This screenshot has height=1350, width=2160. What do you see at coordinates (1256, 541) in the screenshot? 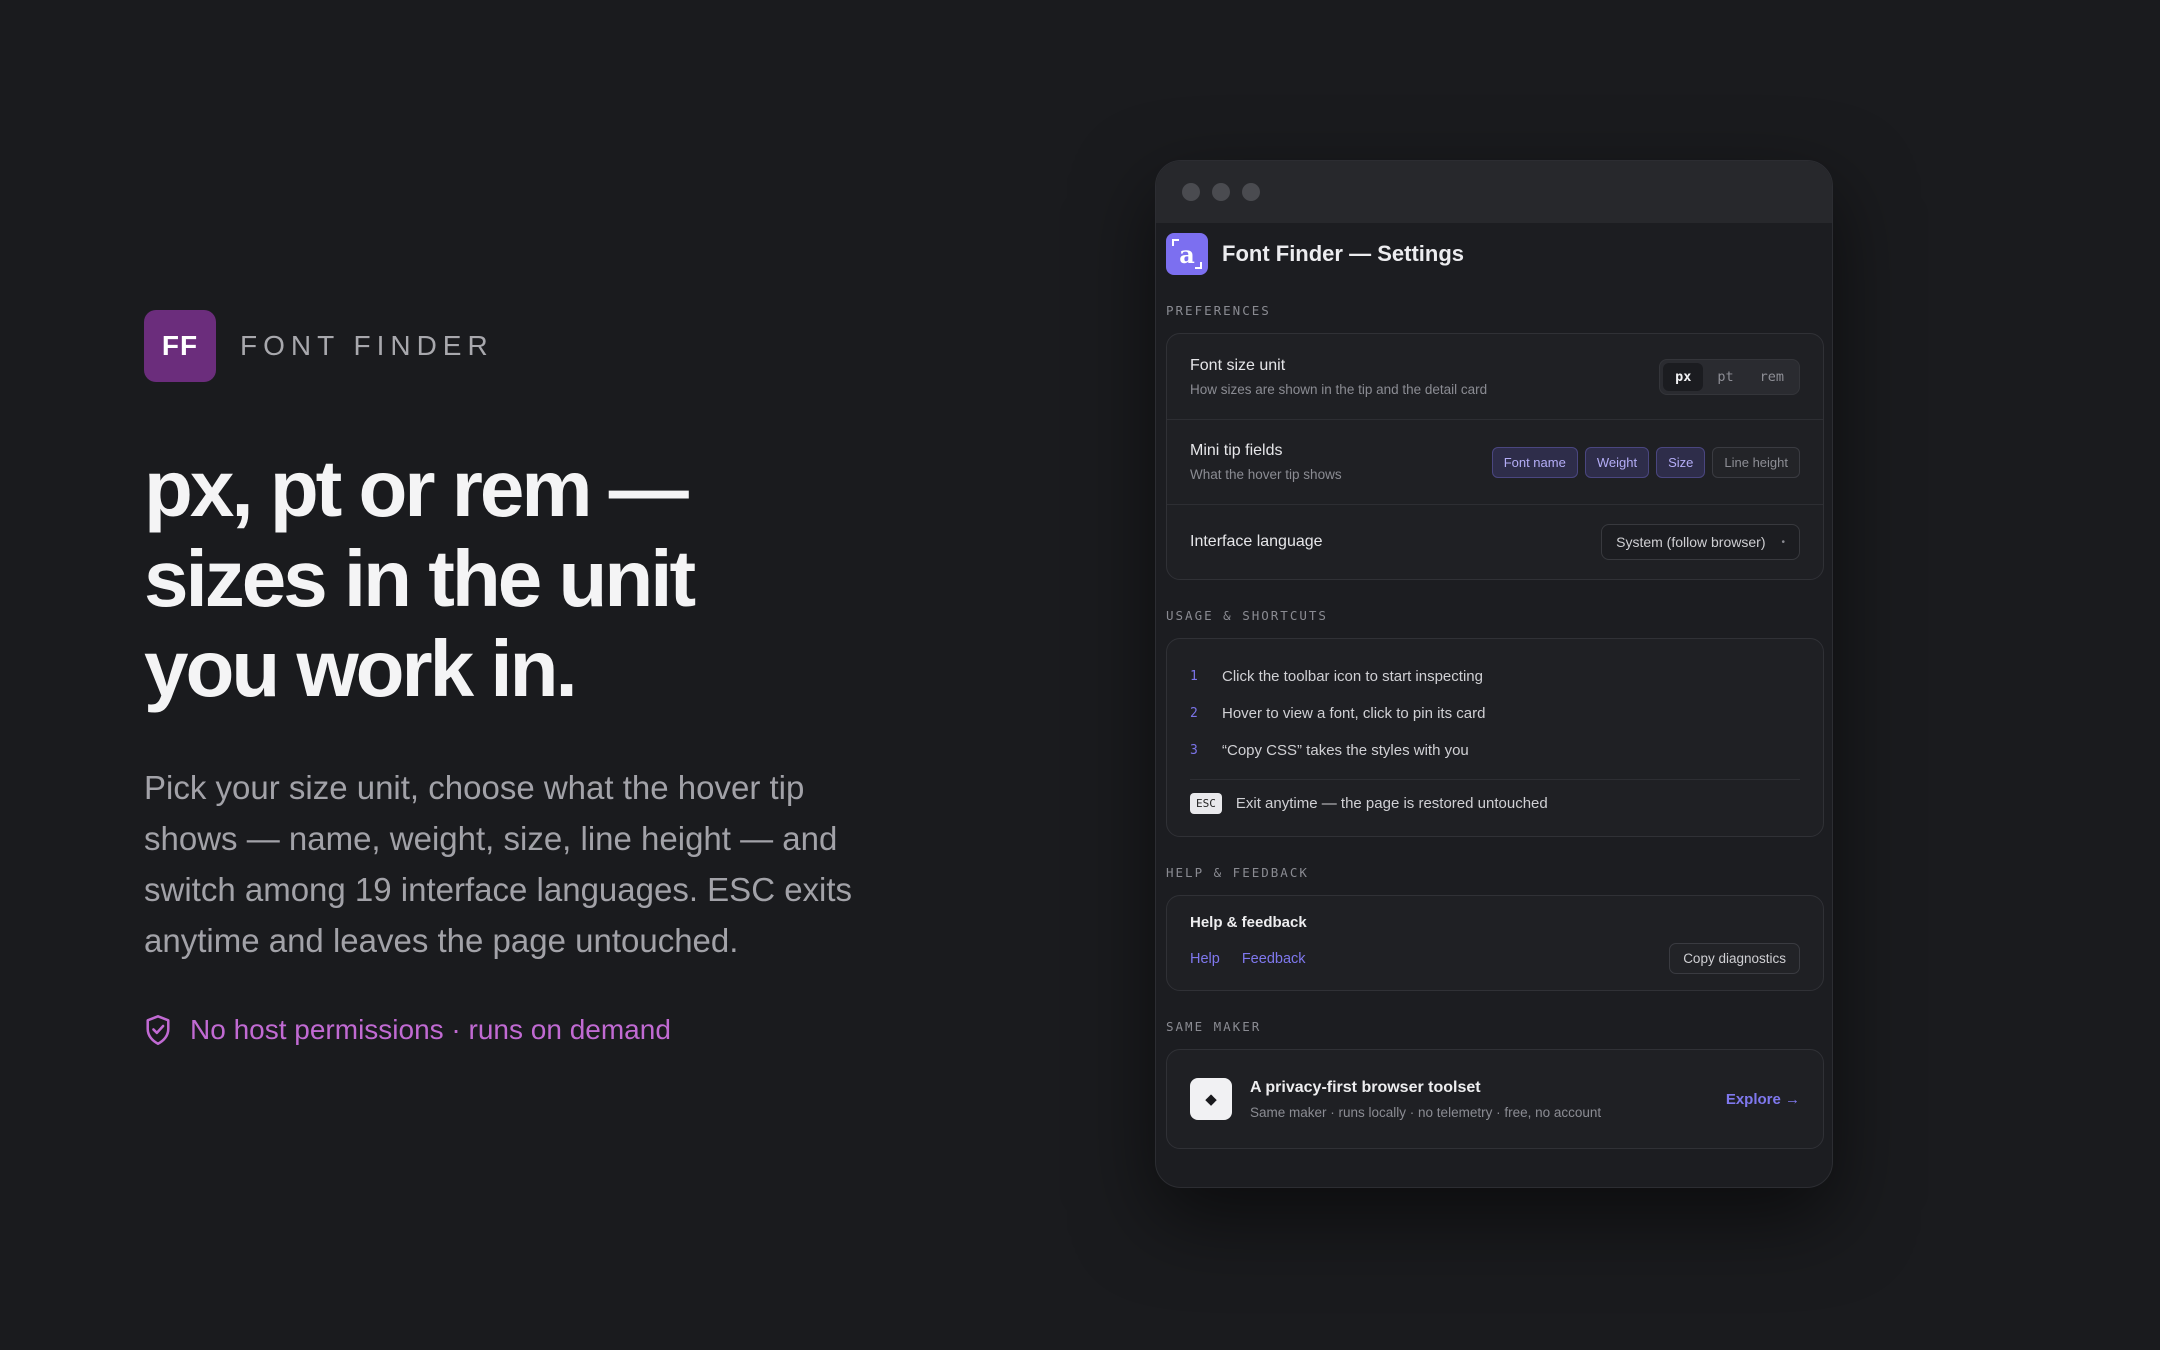
I see `interface-language-title: Interface language` at bounding box center [1256, 541].